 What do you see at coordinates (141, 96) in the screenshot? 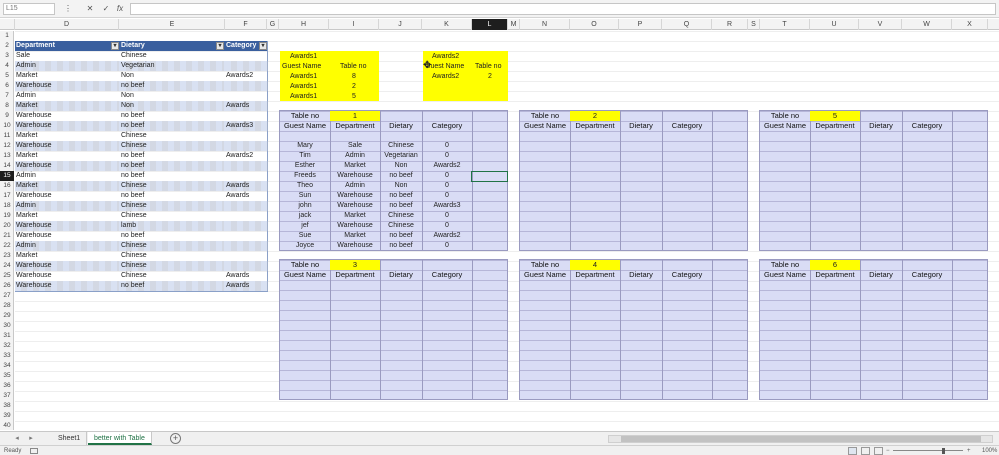
I see `table-row: Admin Non` at bounding box center [141, 96].